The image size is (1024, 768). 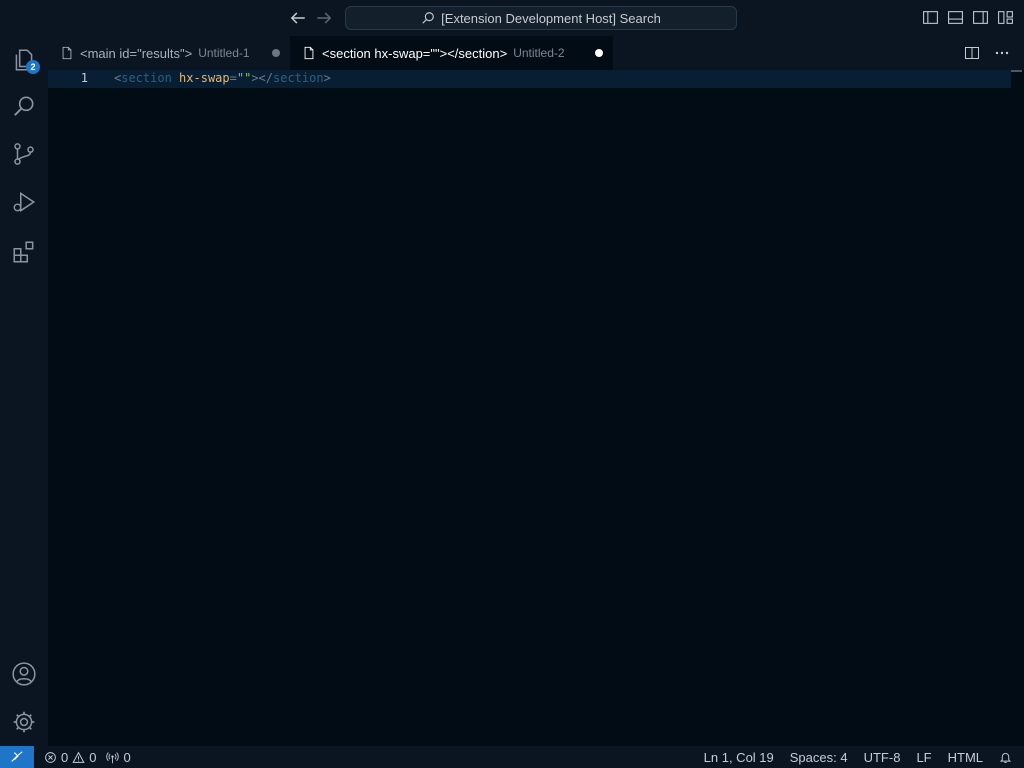 I want to click on error-icon, so click(x=50, y=757).